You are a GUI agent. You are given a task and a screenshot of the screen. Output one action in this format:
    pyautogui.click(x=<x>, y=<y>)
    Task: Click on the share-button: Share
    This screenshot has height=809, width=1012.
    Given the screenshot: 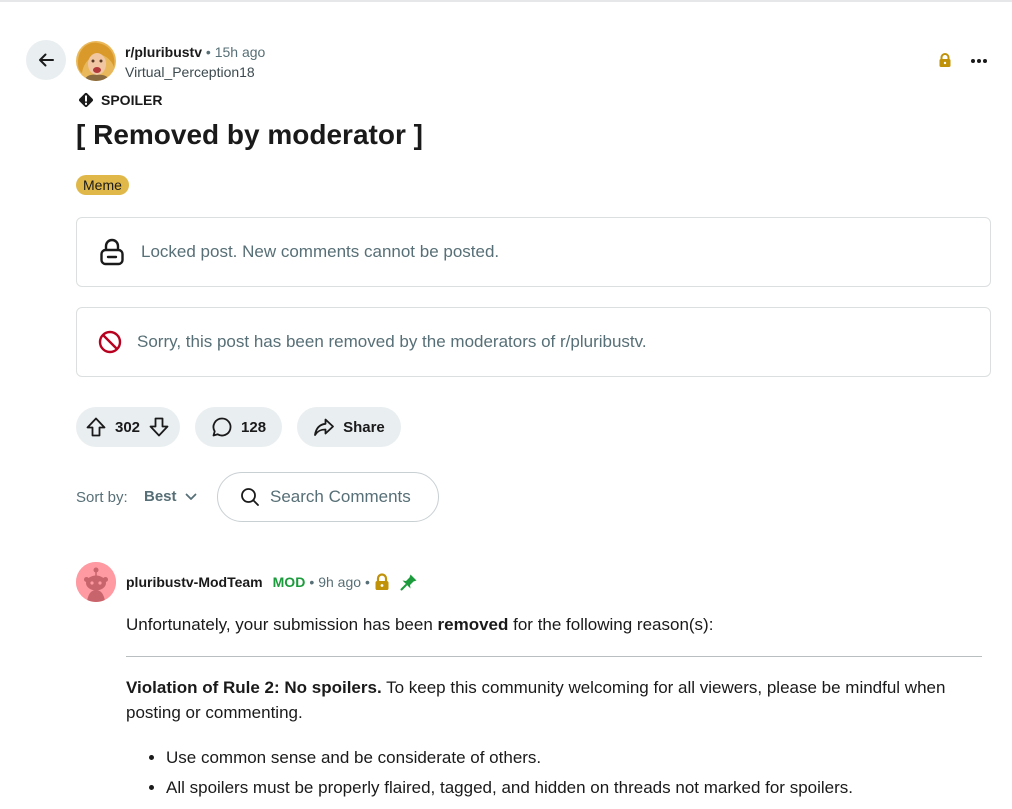 What is the action you would take?
    pyautogui.click(x=349, y=427)
    